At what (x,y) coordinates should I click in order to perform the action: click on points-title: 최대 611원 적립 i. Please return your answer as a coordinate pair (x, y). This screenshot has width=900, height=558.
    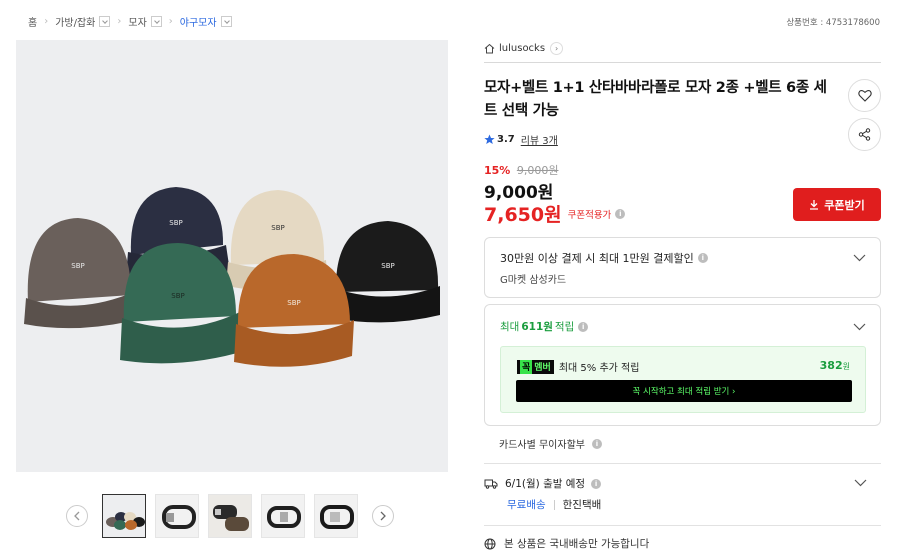
    Looking at the image, I should click on (544, 326).